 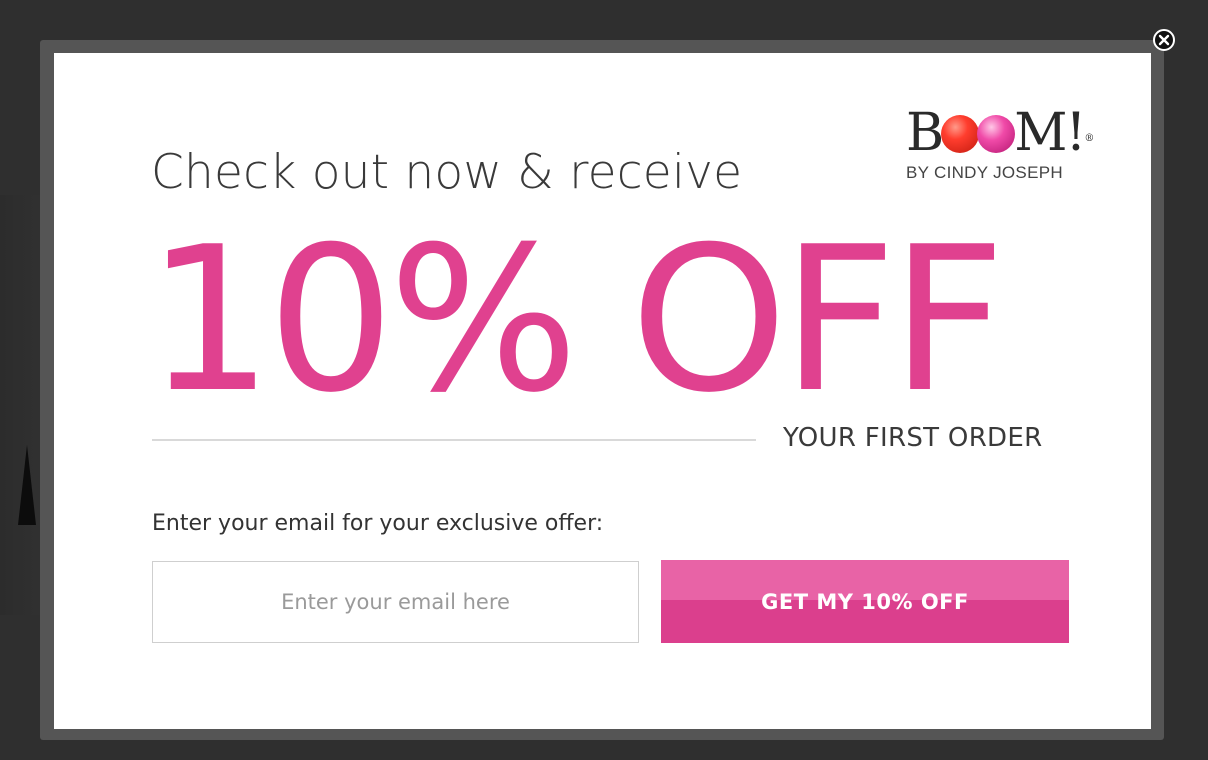 What do you see at coordinates (27, 485) in the screenshot?
I see `background-page-shape` at bounding box center [27, 485].